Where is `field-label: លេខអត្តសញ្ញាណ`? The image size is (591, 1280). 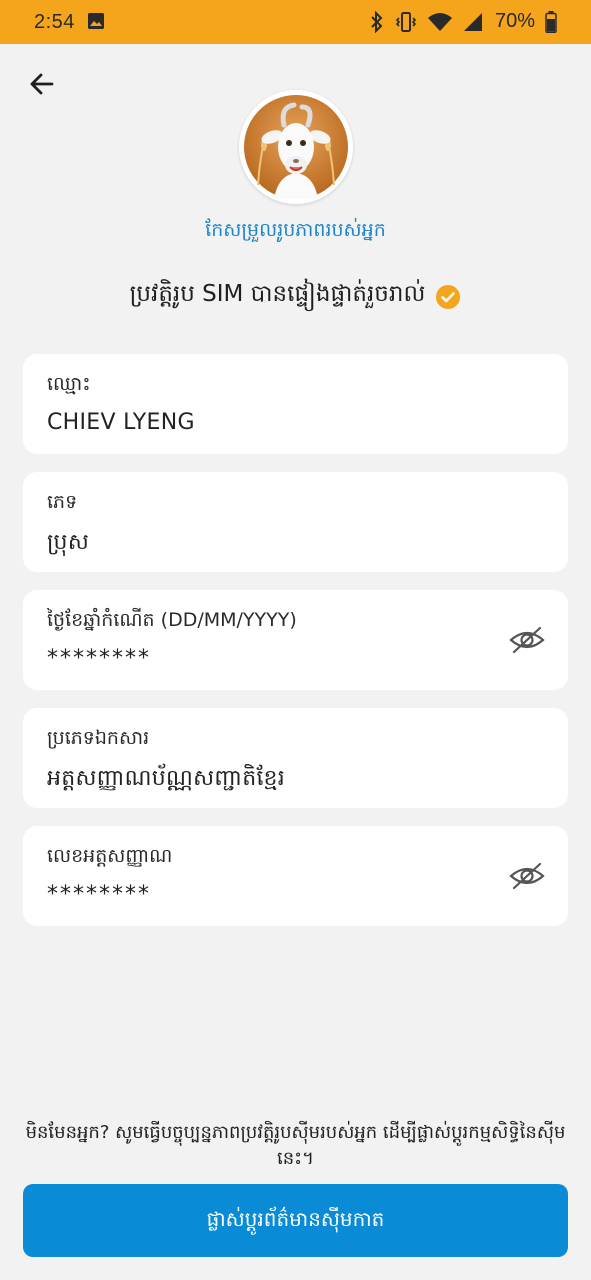
field-label: លេខអត្តសញ្ញាណ is located at coordinates (110, 856).